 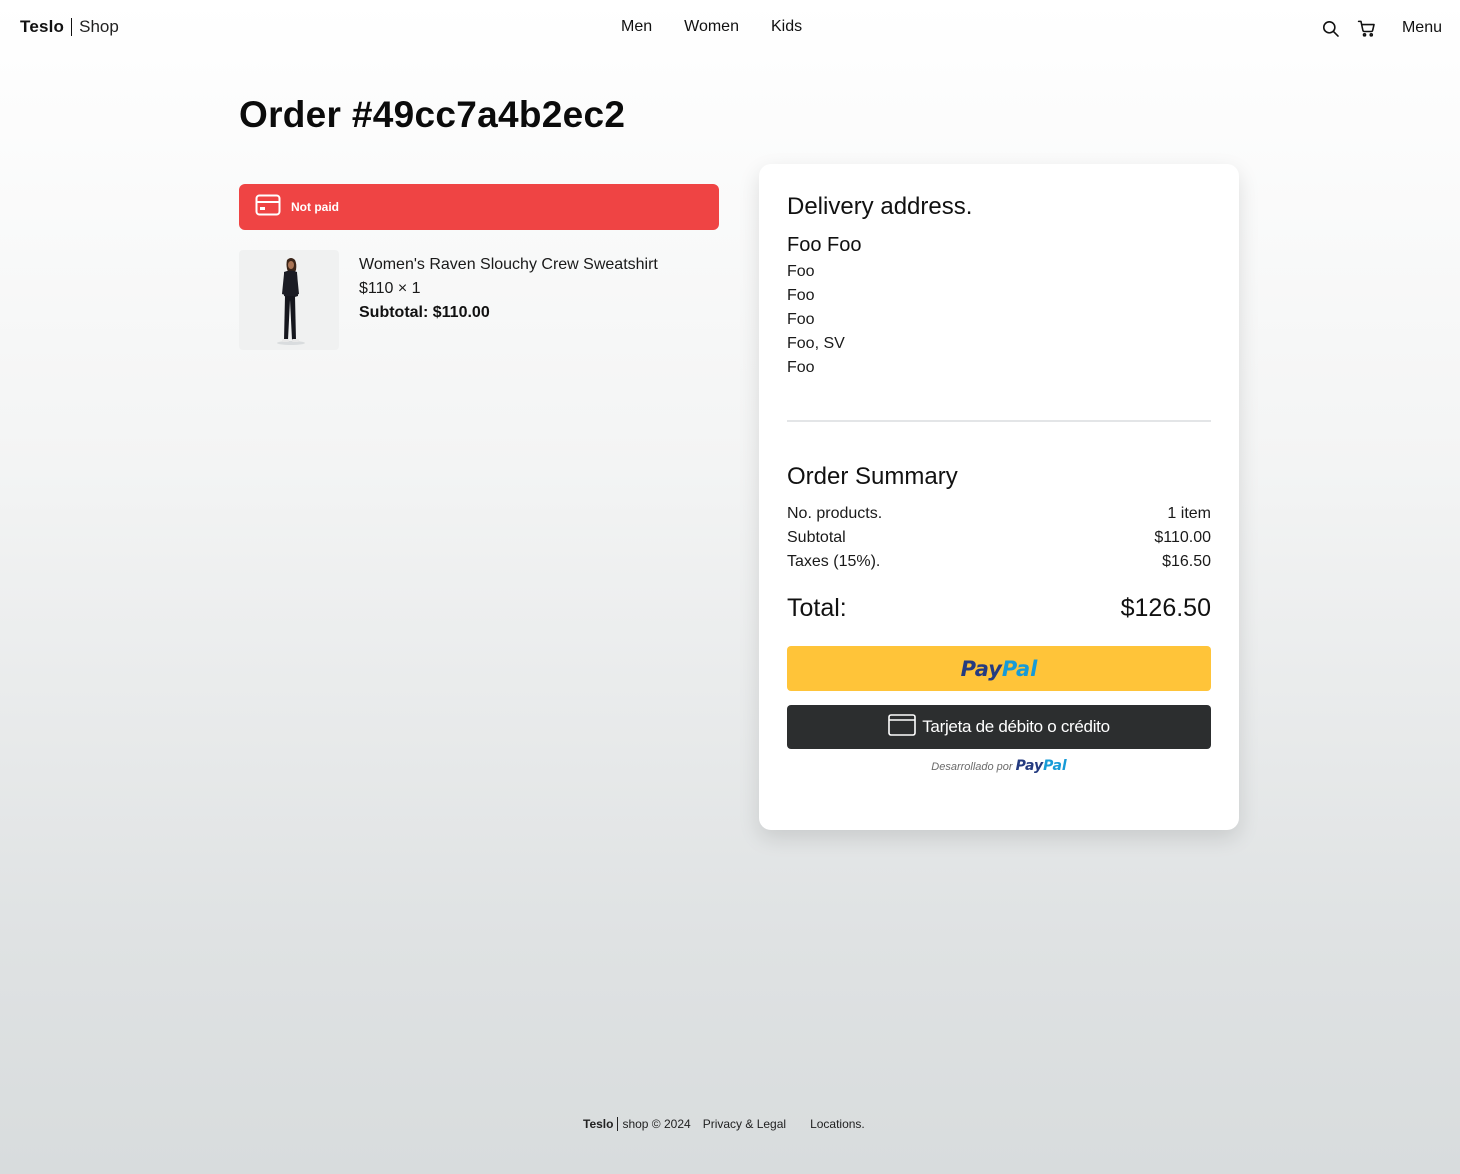 What do you see at coordinates (1331, 28) in the screenshot?
I see `search-icon` at bounding box center [1331, 28].